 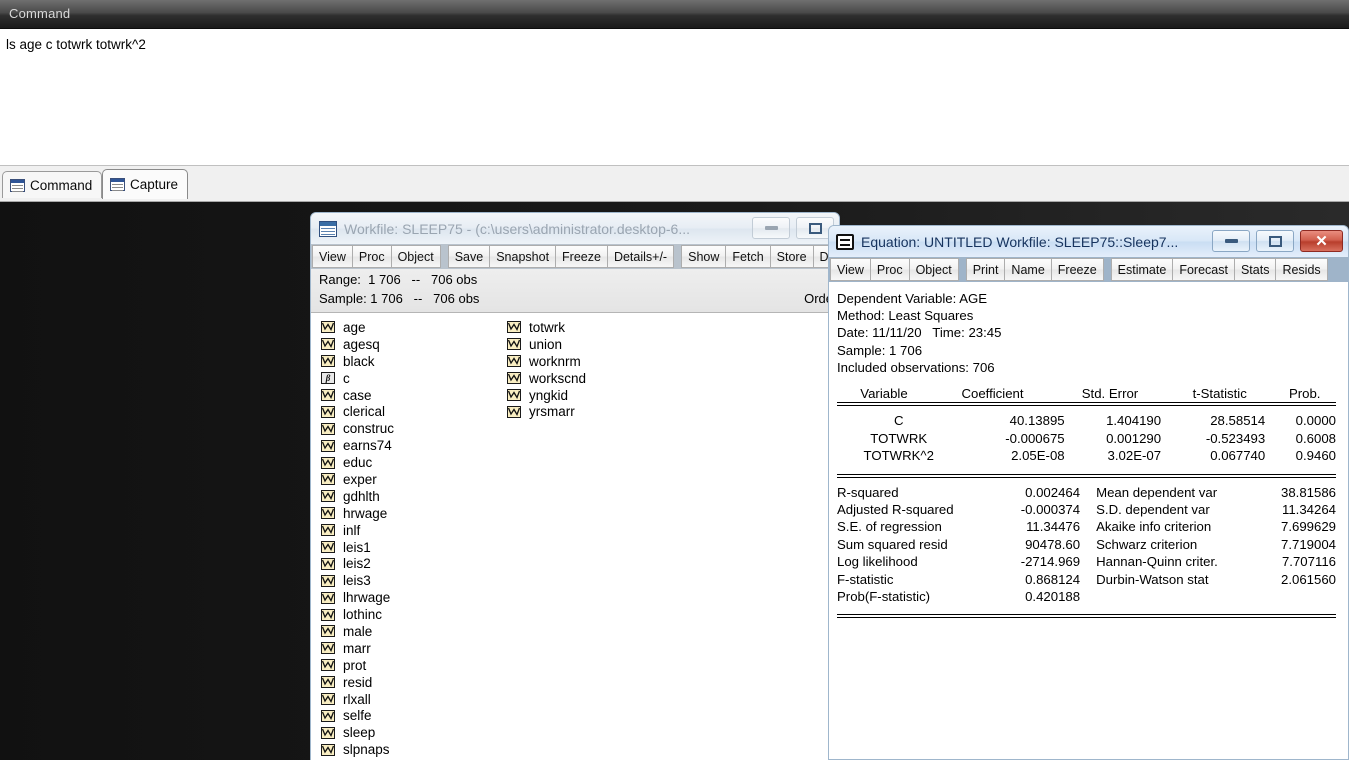 I want to click on statistic-label-left: S.E. of regression, so click(x=889, y=527).